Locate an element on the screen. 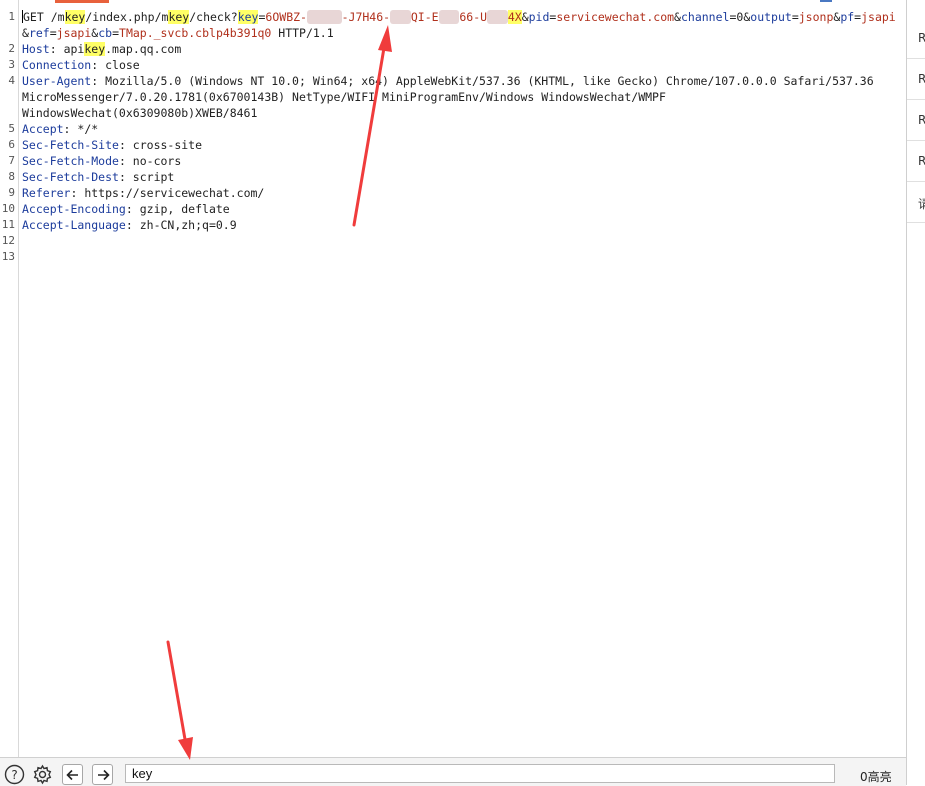 The height and width of the screenshot is (786, 925). http-protocol: HTTP/1.1 is located at coordinates (302, 33).